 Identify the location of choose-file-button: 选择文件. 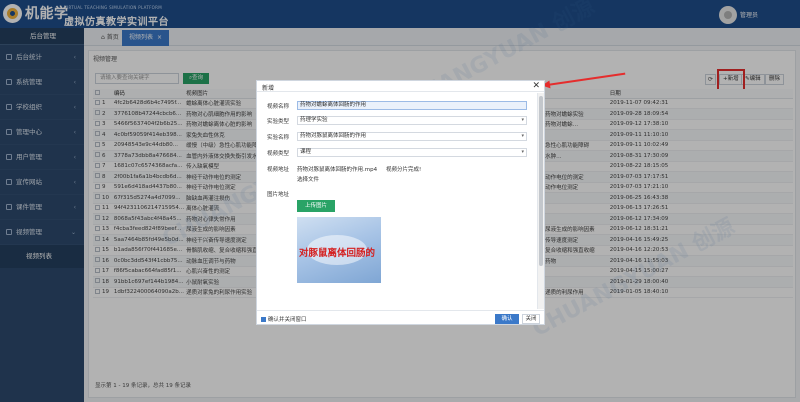
(308, 179).